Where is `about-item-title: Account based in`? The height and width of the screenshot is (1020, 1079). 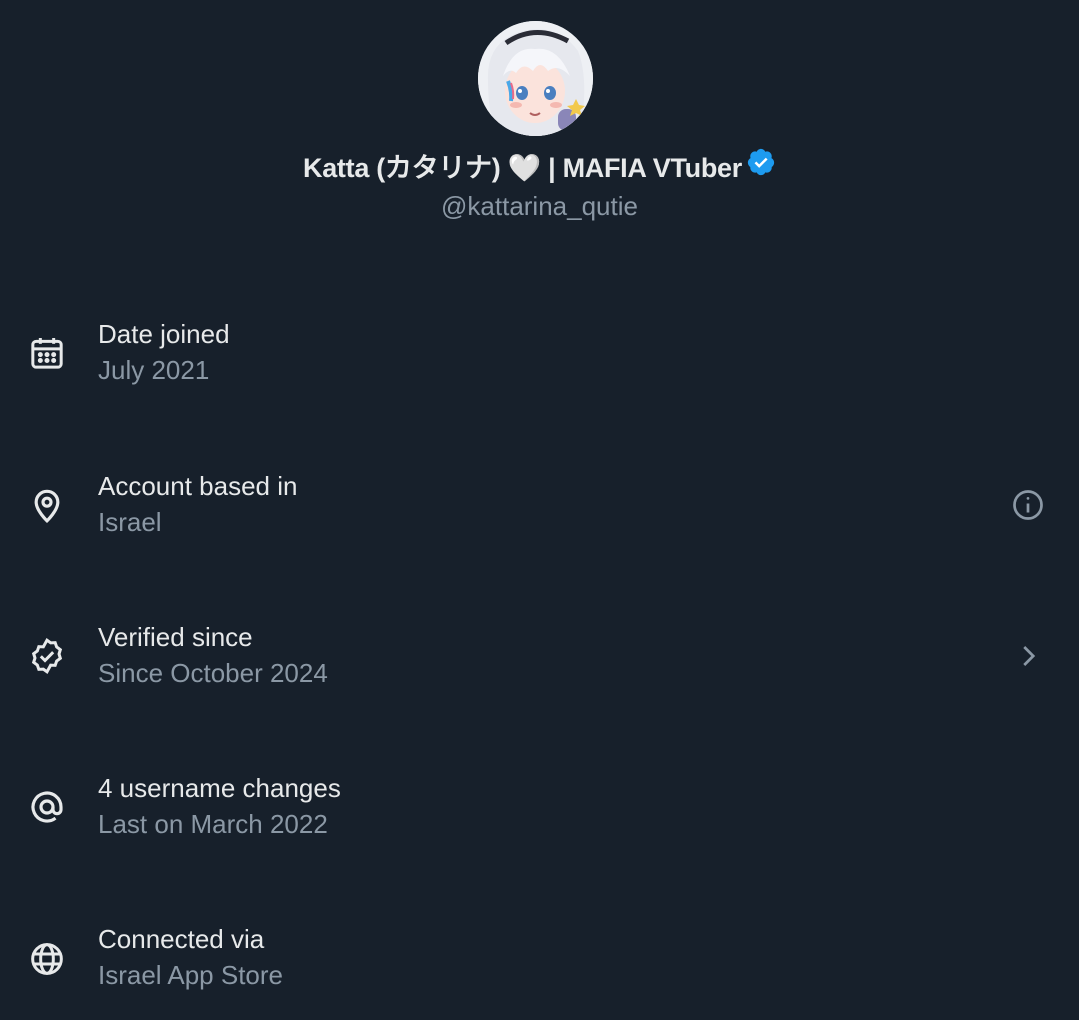 about-item-title: Account based in is located at coordinates (198, 486).